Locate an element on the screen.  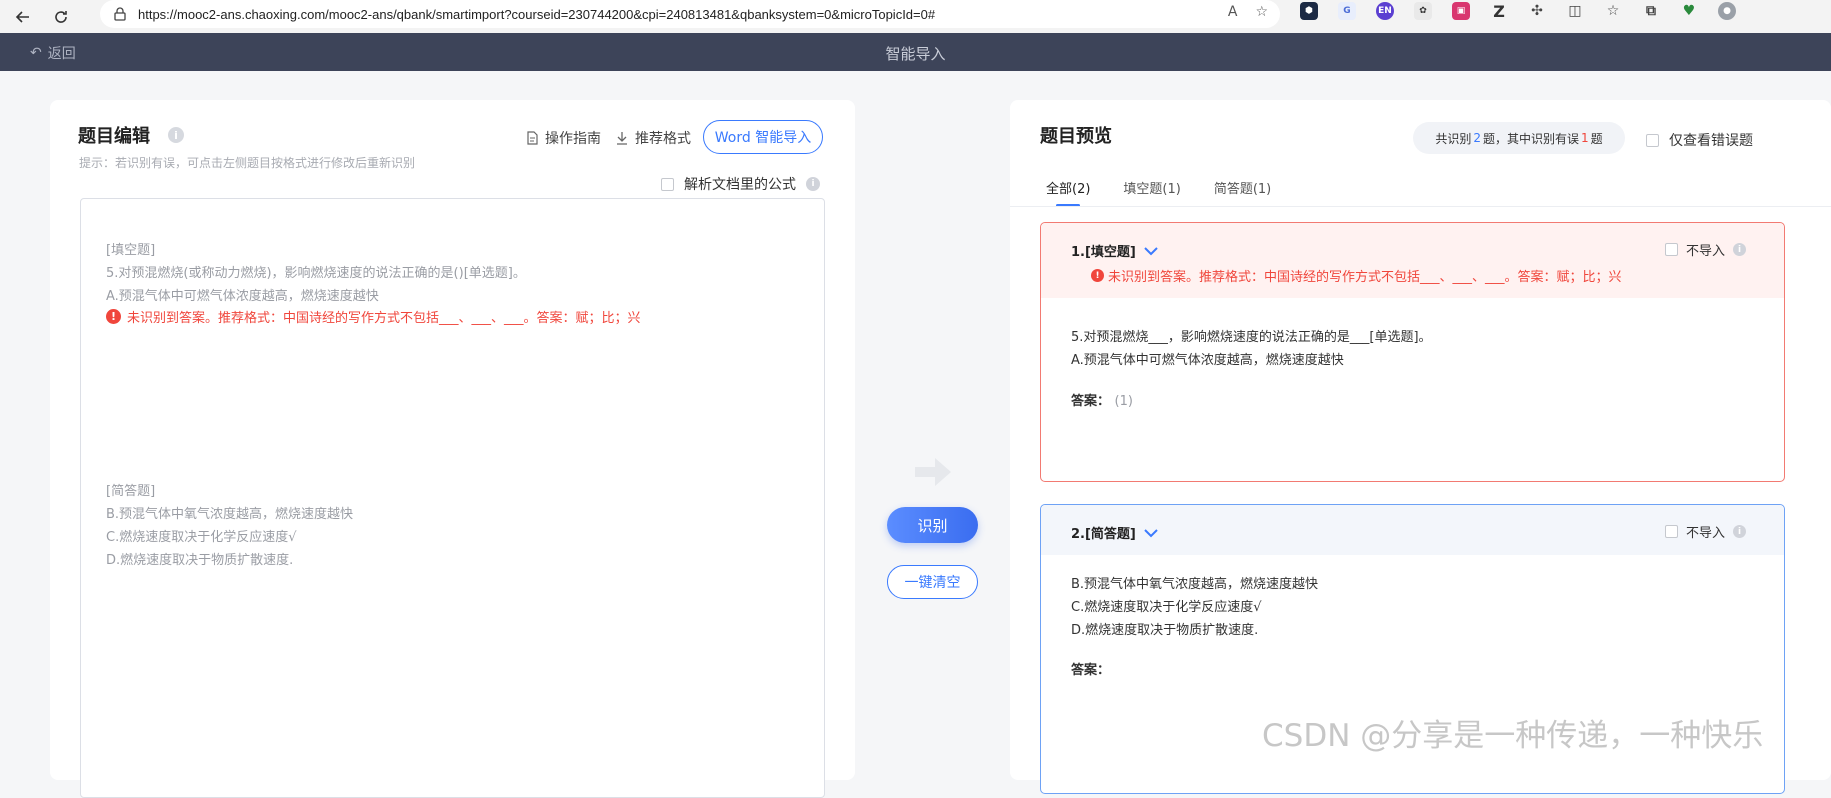
question-type: 2.[简答题] is located at coordinates (1114, 532).